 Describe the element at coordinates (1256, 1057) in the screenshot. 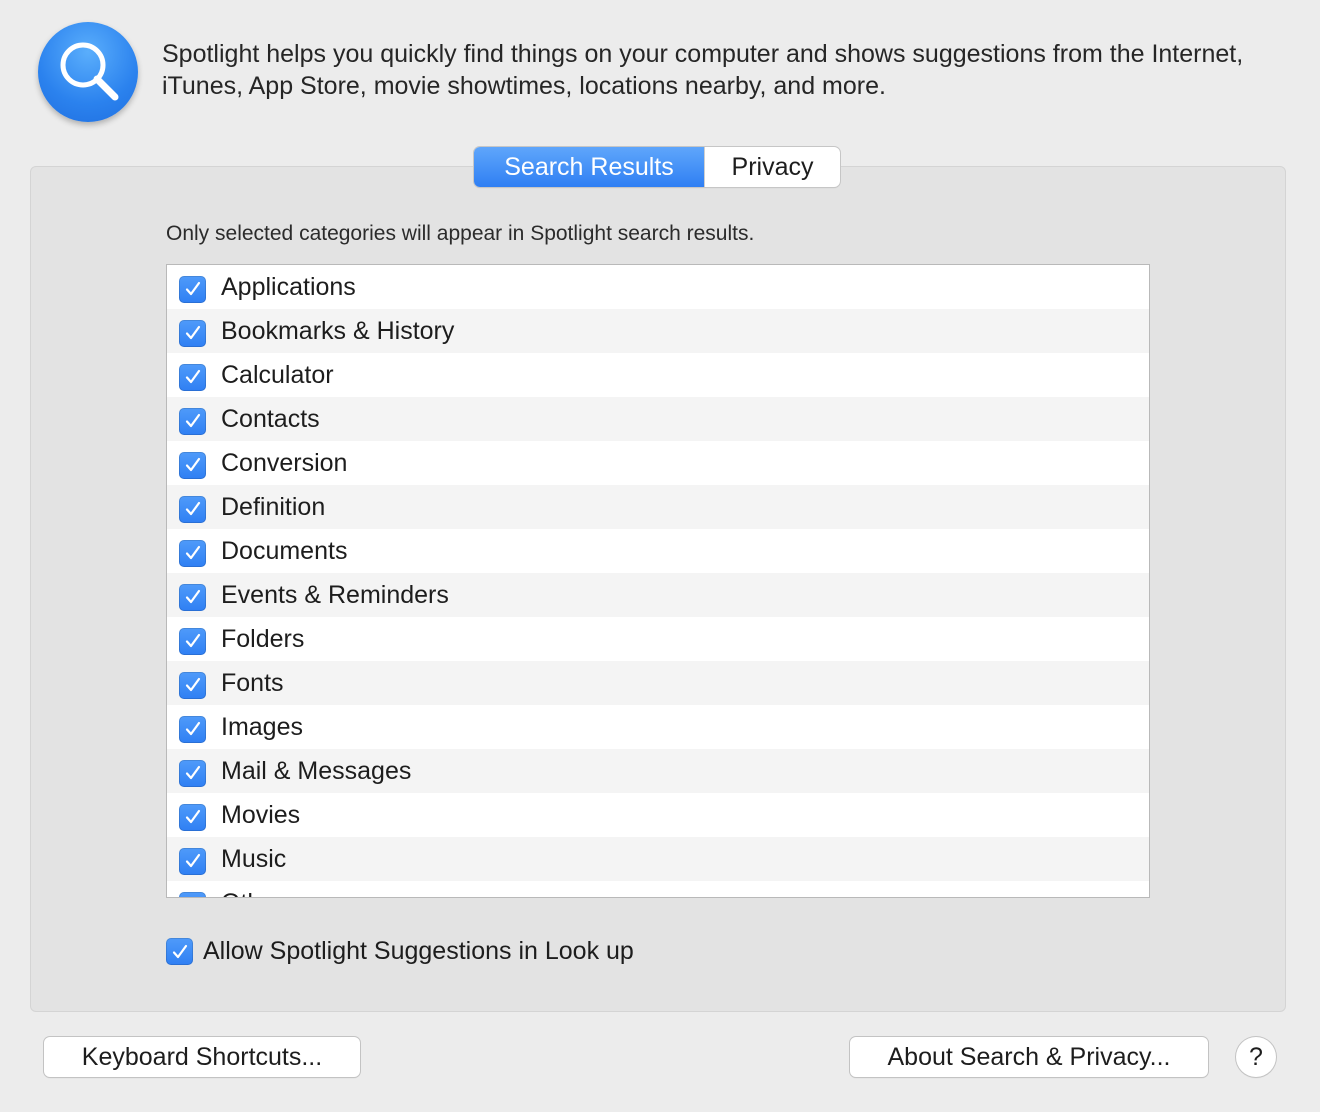

I see `help-button: ?` at that location.